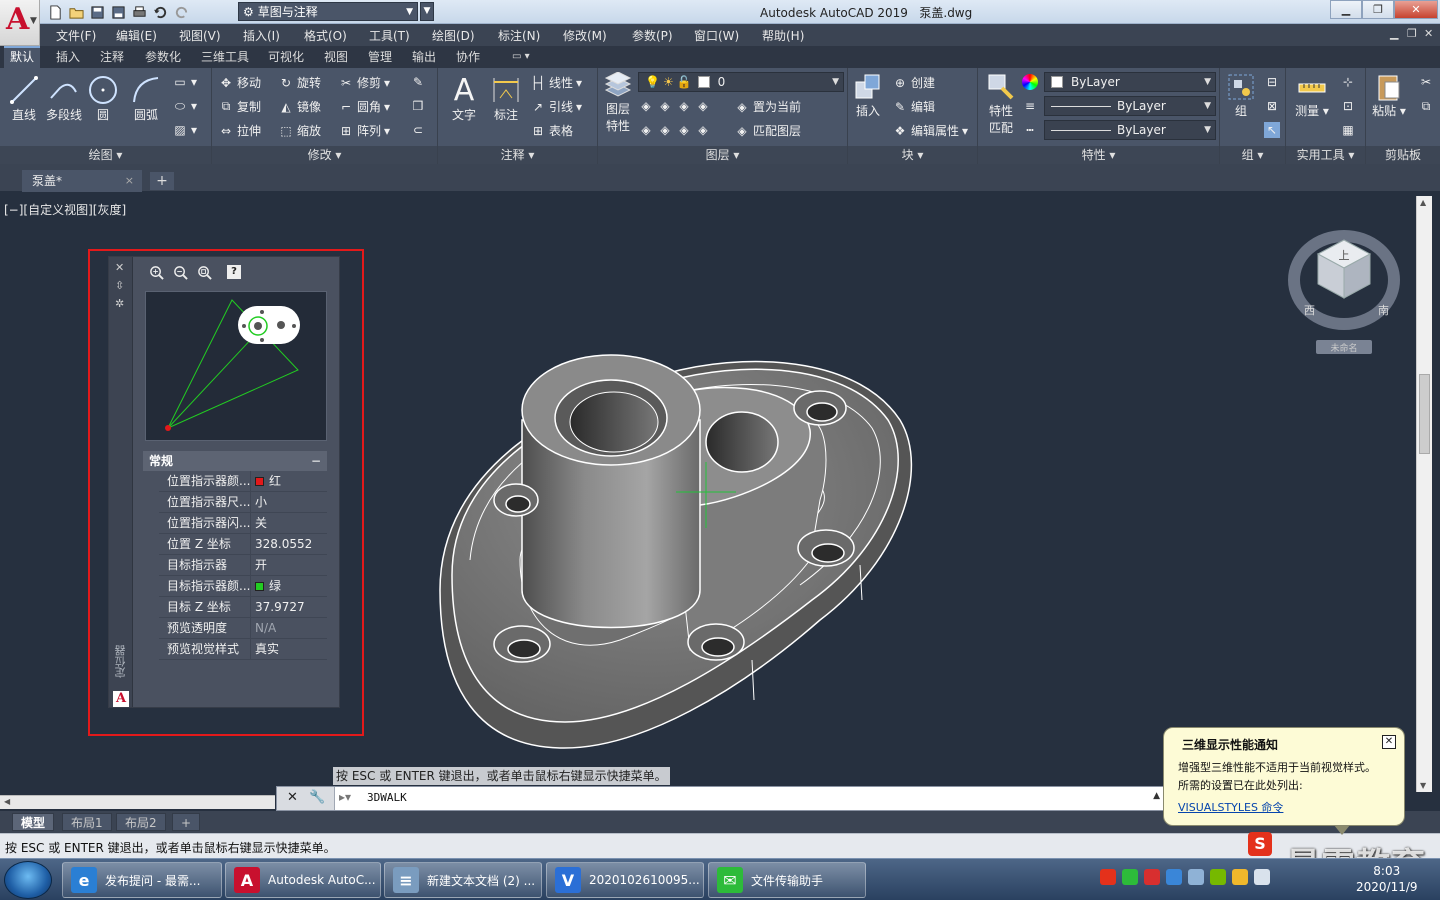 Image resolution: width=1440 pixels, height=900 pixels. I want to click on doc-minimize-icon: ▁, so click(1394, 33).